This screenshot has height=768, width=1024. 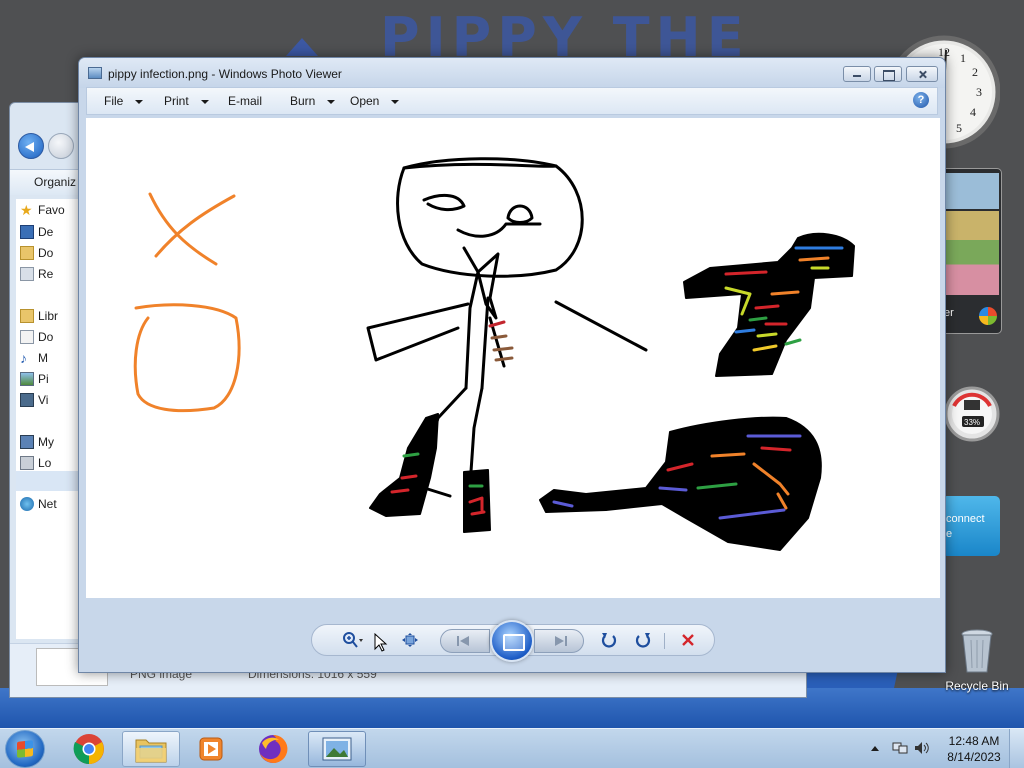 I want to click on recycle-bin-label: Recycle Bin, so click(x=977, y=686).